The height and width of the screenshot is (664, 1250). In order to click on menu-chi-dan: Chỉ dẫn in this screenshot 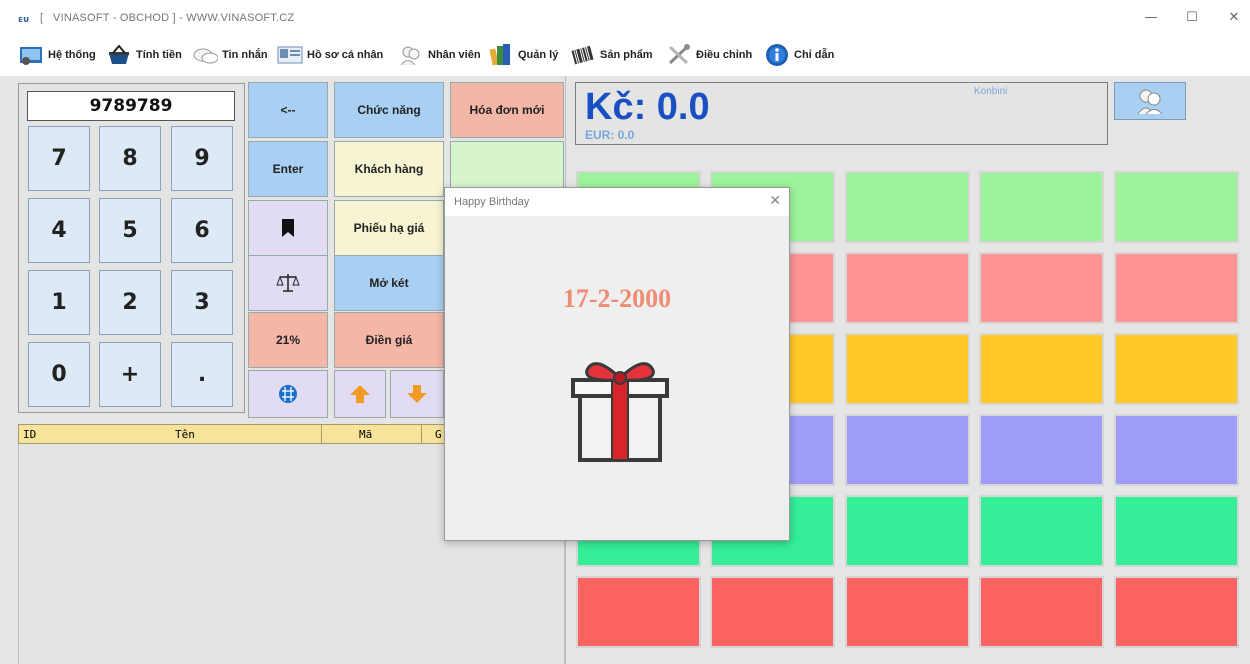, I will do `click(799, 55)`.